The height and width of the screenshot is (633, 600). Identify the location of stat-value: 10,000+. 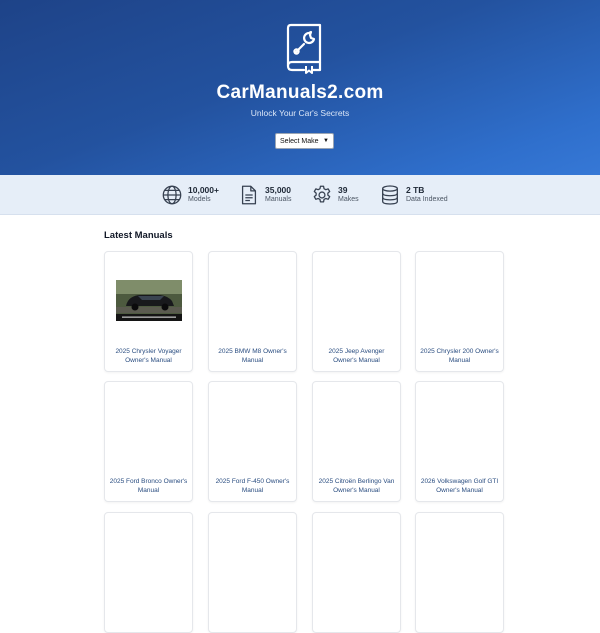
(203, 190).